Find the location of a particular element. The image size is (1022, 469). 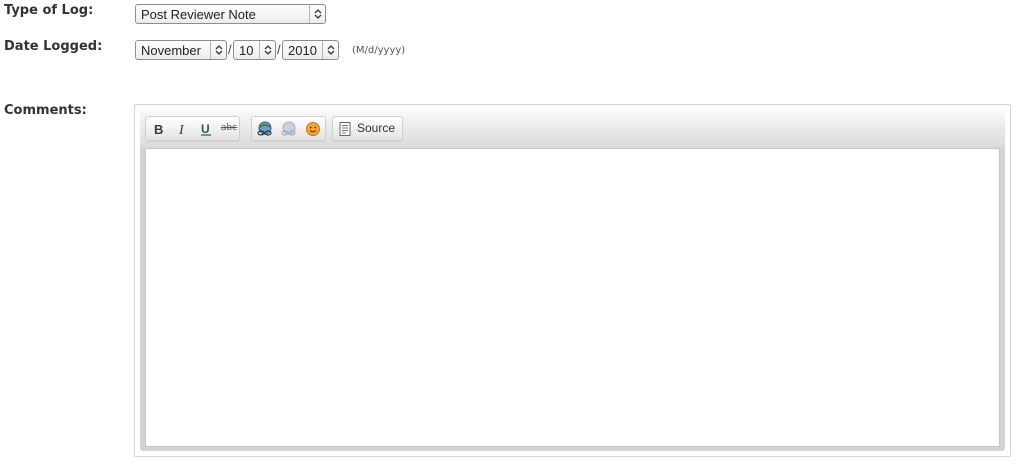

year-value: 2010 is located at coordinates (302, 50).